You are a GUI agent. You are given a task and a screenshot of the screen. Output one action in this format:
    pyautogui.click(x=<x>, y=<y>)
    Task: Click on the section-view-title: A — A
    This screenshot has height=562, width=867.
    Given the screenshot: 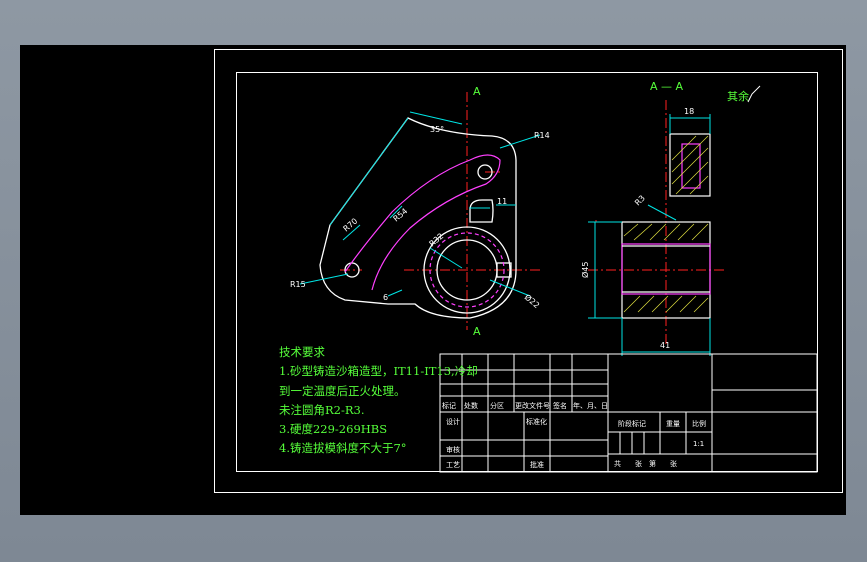 What is the action you would take?
    pyautogui.click(x=667, y=86)
    